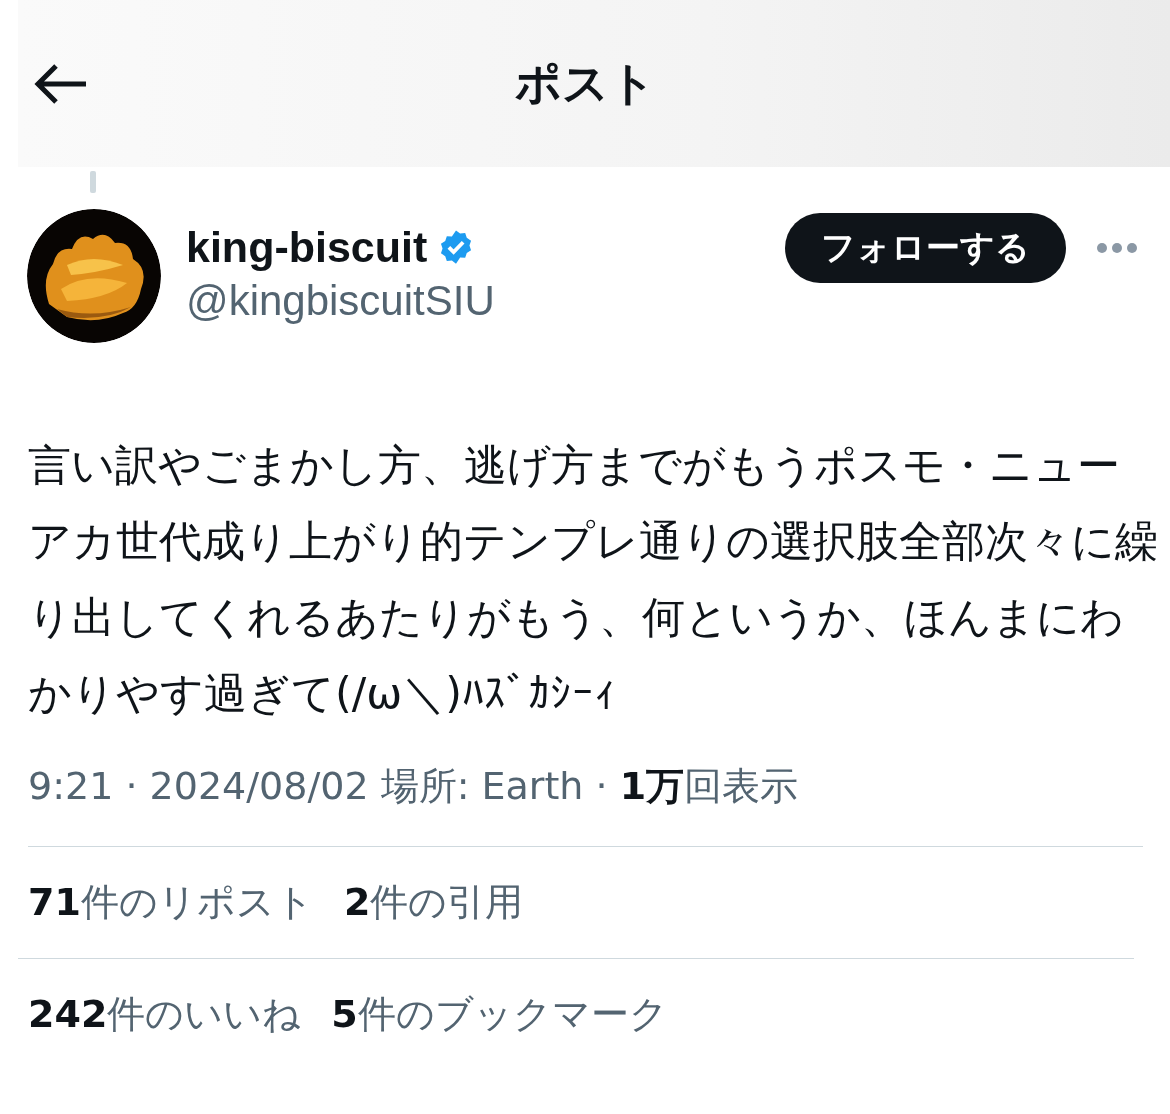 Image resolution: width=1170 pixels, height=1114 pixels. Describe the element at coordinates (433, 902) in the screenshot. I see `stat-count: 2件の引用` at that location.